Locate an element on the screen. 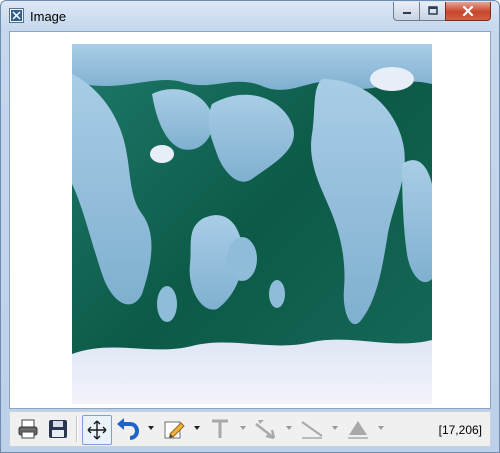 The width and height of the screenshot is (500, 453). arrow-tool-dropdown-arrow is located at coordinates (289, 428).